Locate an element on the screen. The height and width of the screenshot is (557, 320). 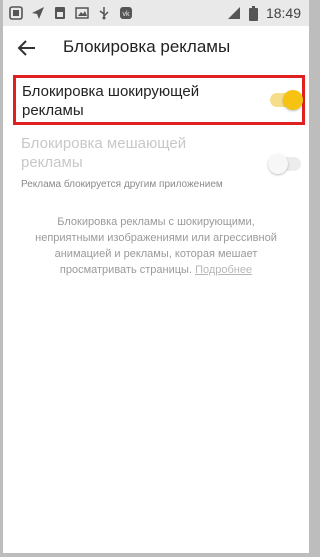
send-icon is located at coordinates (38, 13).